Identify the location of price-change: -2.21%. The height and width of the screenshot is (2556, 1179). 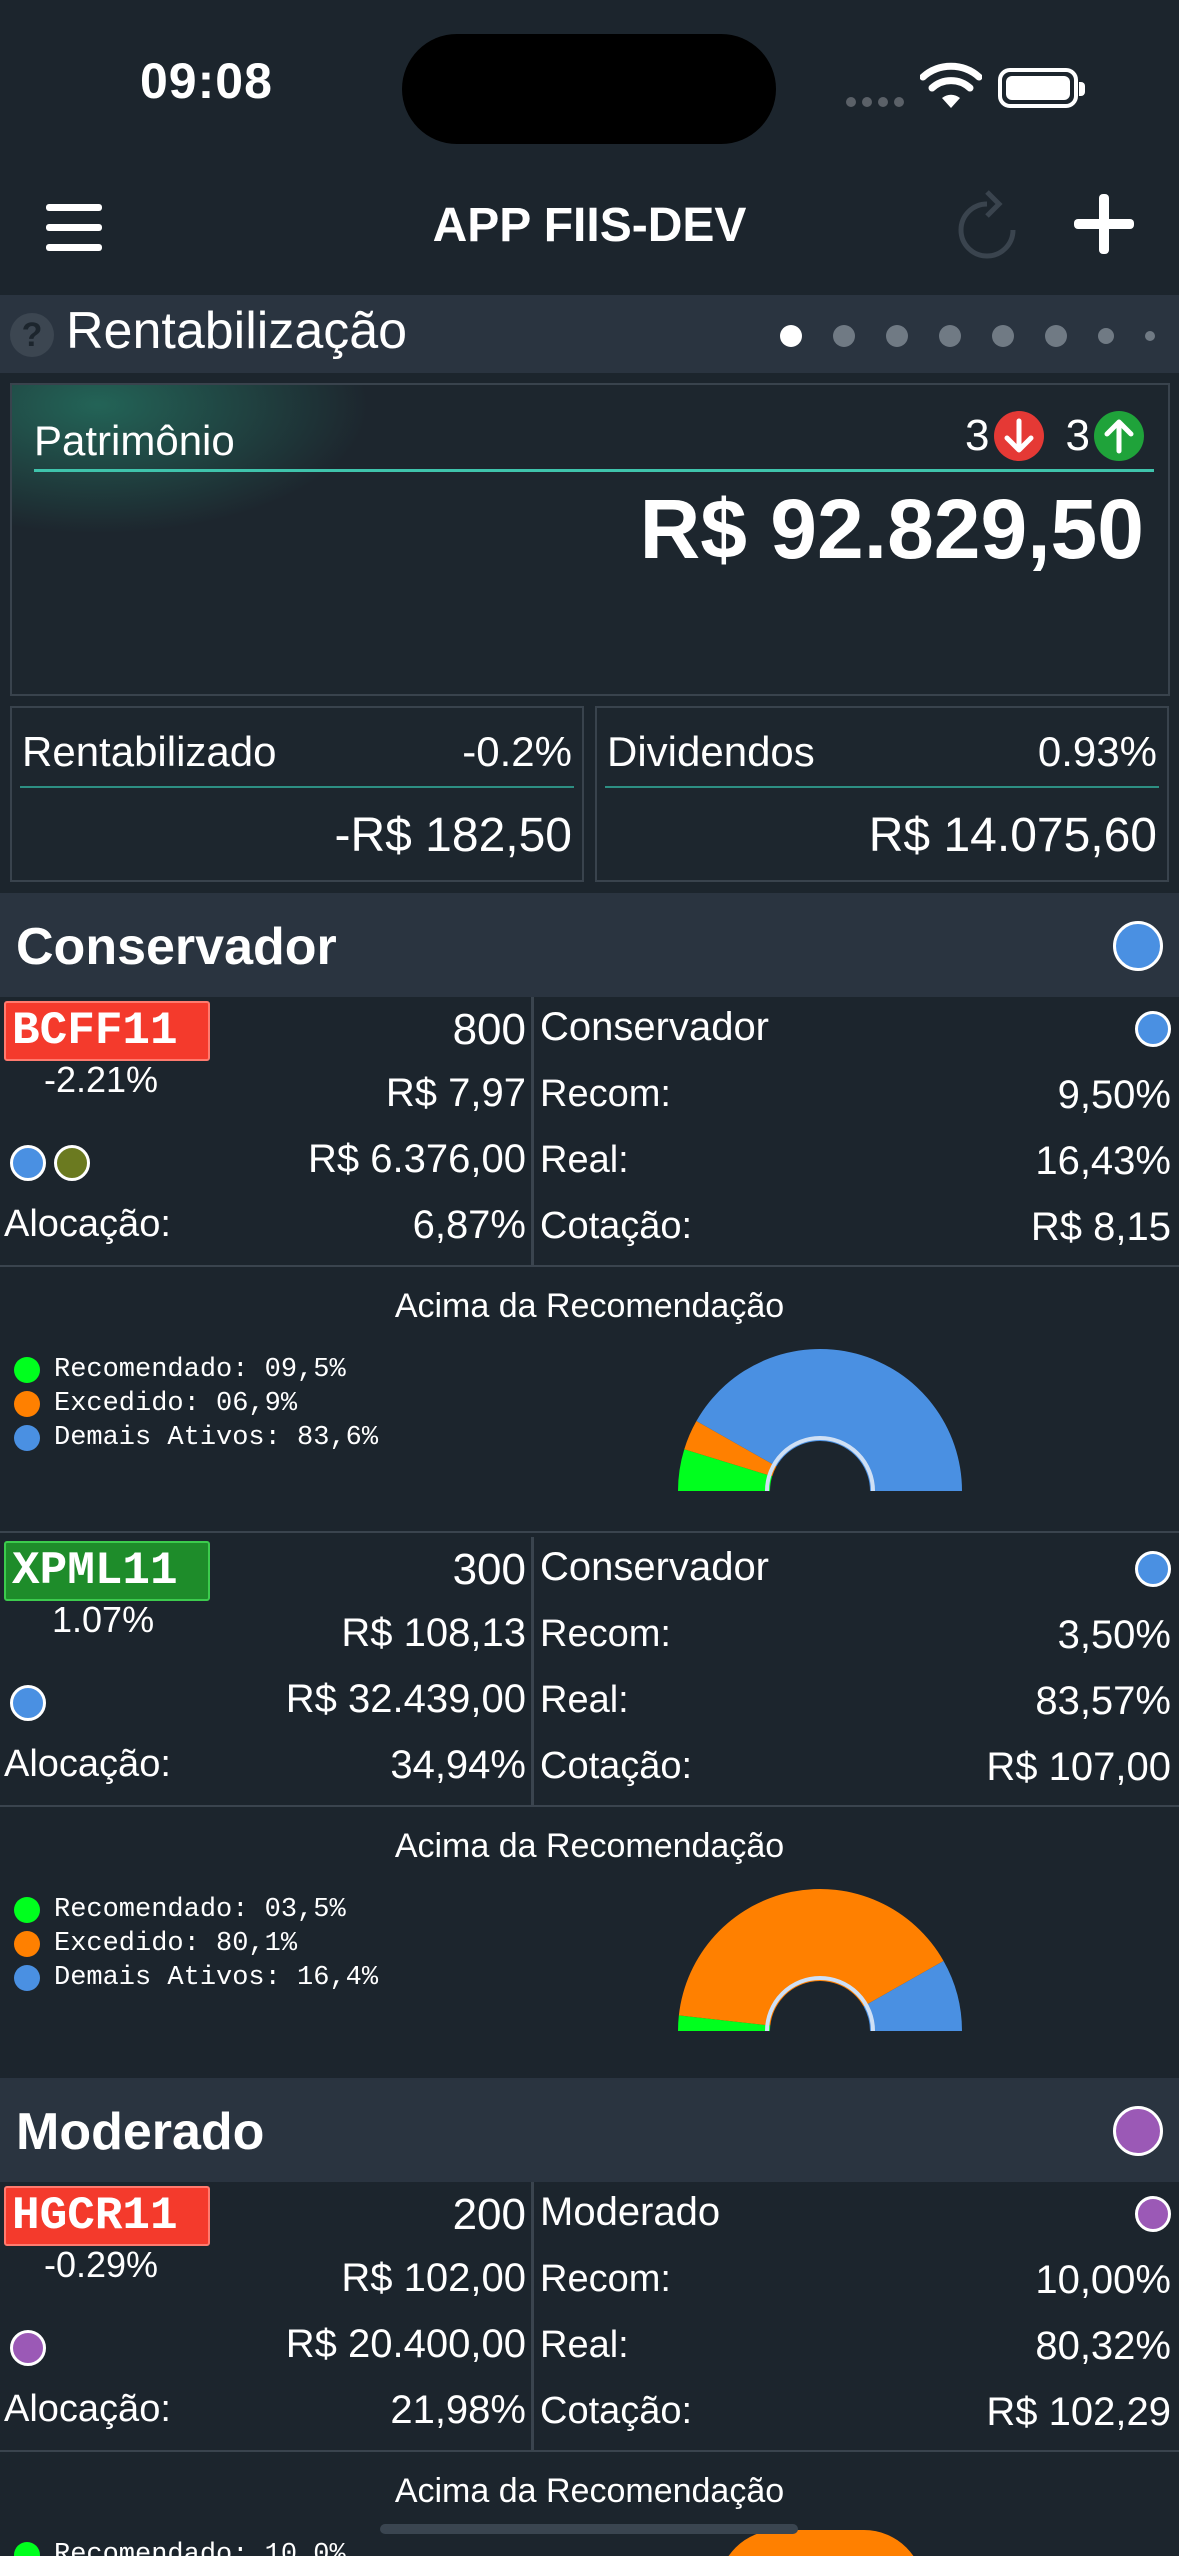
(101, 1079).